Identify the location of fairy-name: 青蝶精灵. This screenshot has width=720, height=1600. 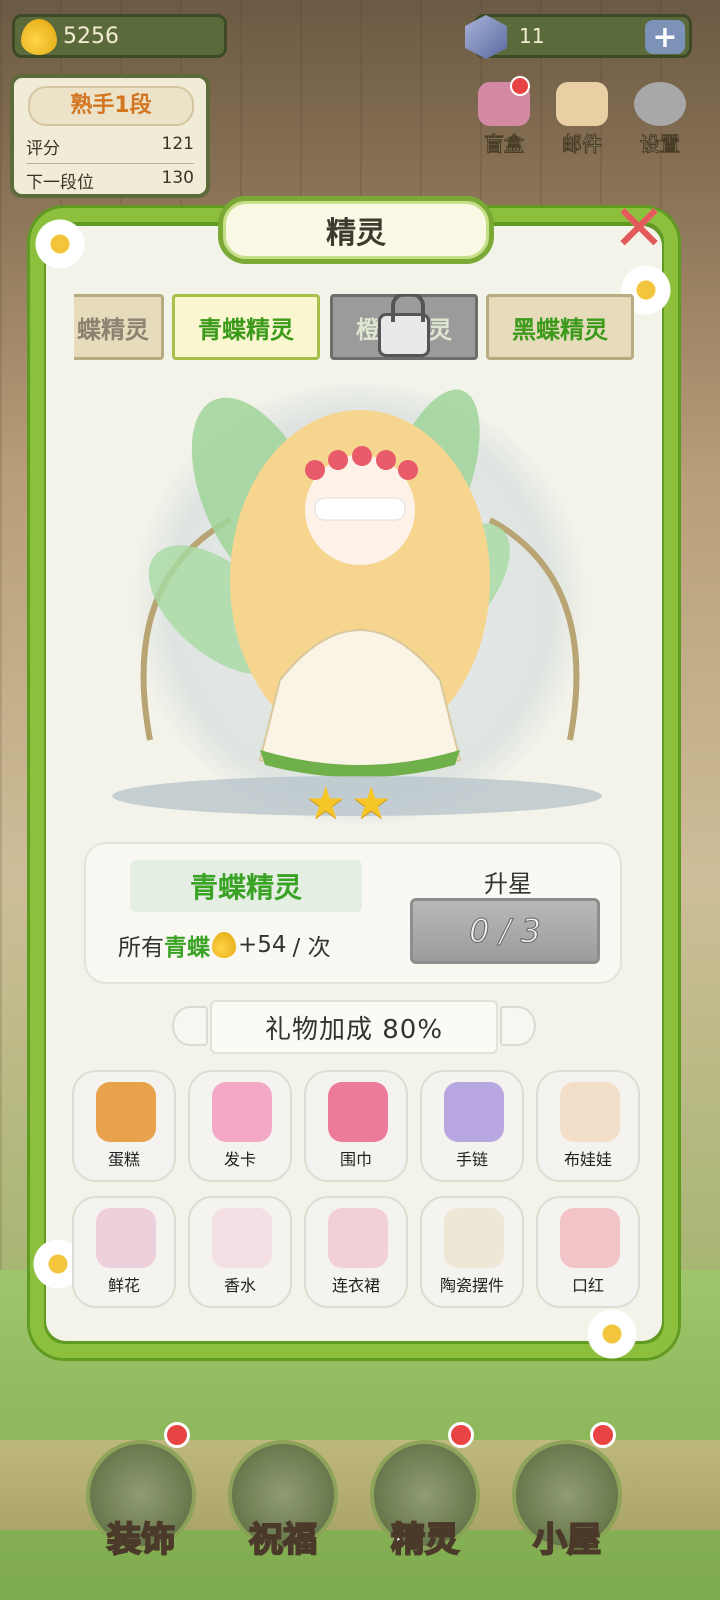
(246, 886).